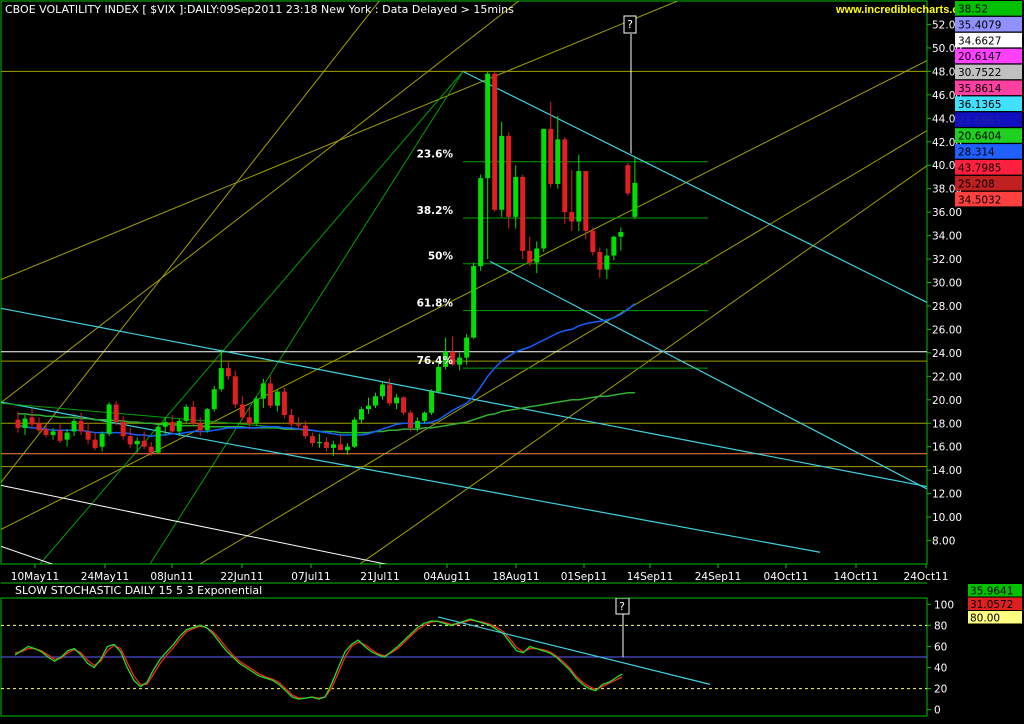  I want to click on x-tick-label: 14Oct11, so click(856, 577).